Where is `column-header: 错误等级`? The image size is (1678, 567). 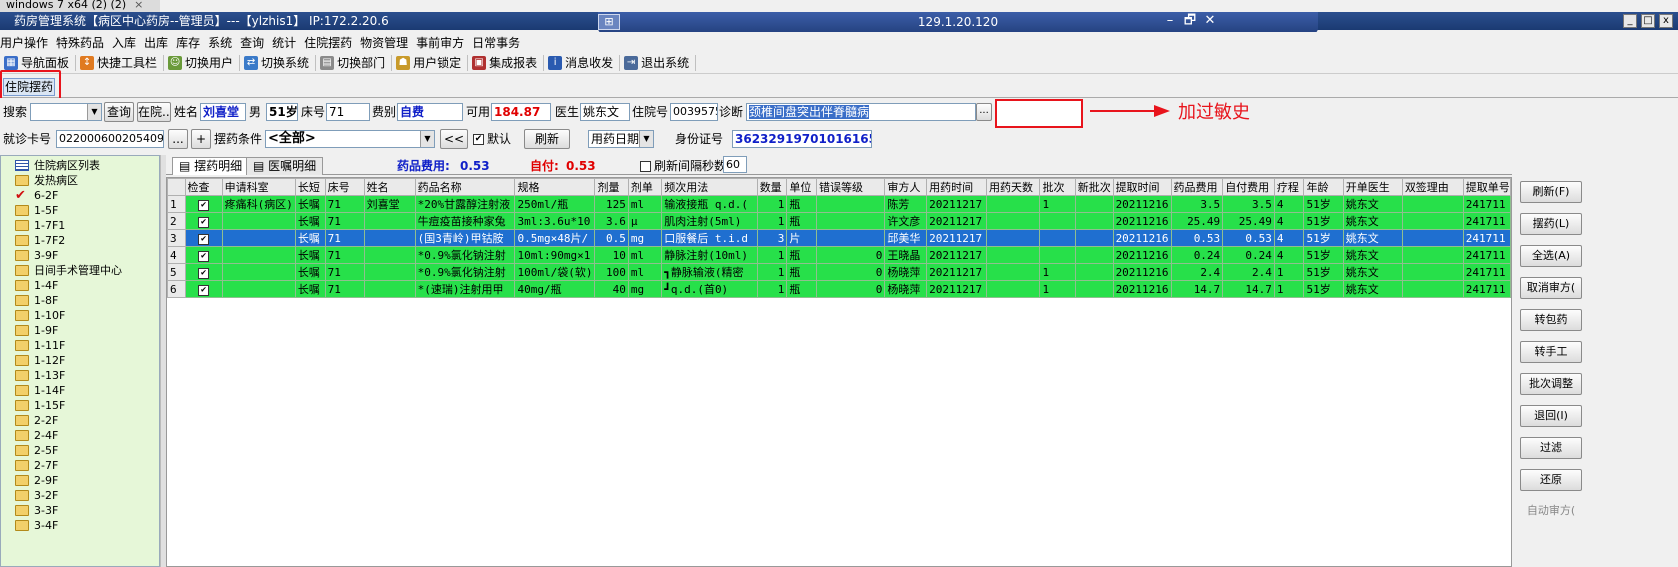
column-header: 错误等级 is located at coordinates (850, 187).